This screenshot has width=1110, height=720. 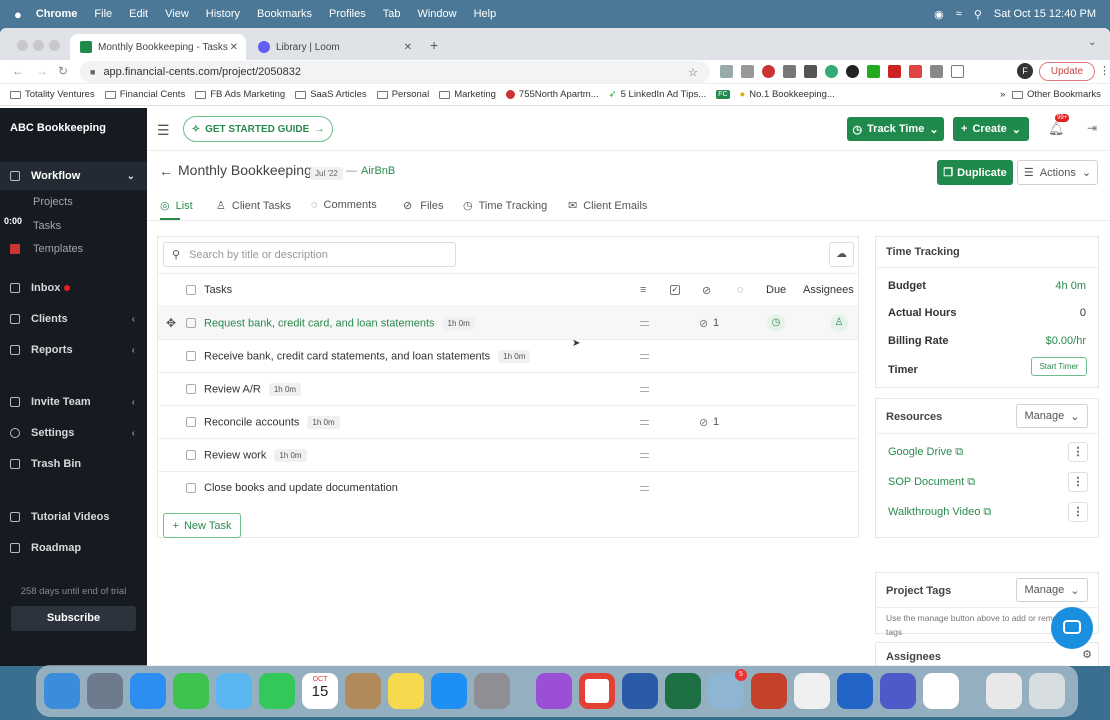 What do you see at coordinates (939, 512) in the screenshot?
I see `resource-link: Walkthrough Video ⧉` at bounding box center [939, 512].